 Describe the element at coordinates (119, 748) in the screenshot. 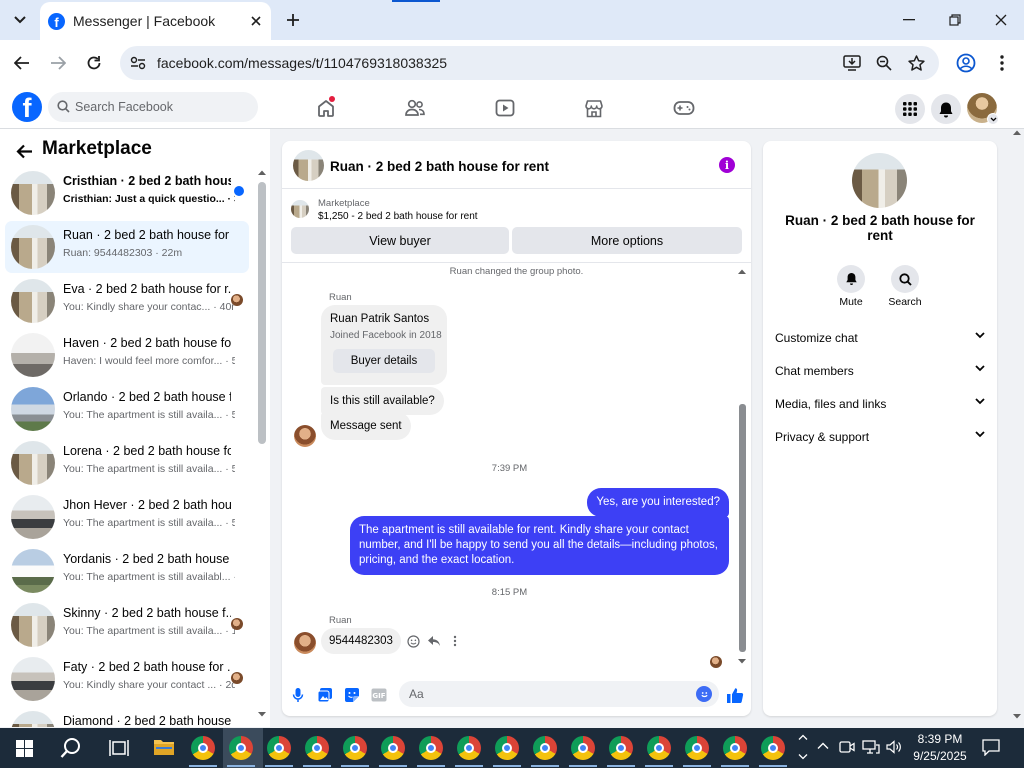

I see `task-view-icon` at that location.